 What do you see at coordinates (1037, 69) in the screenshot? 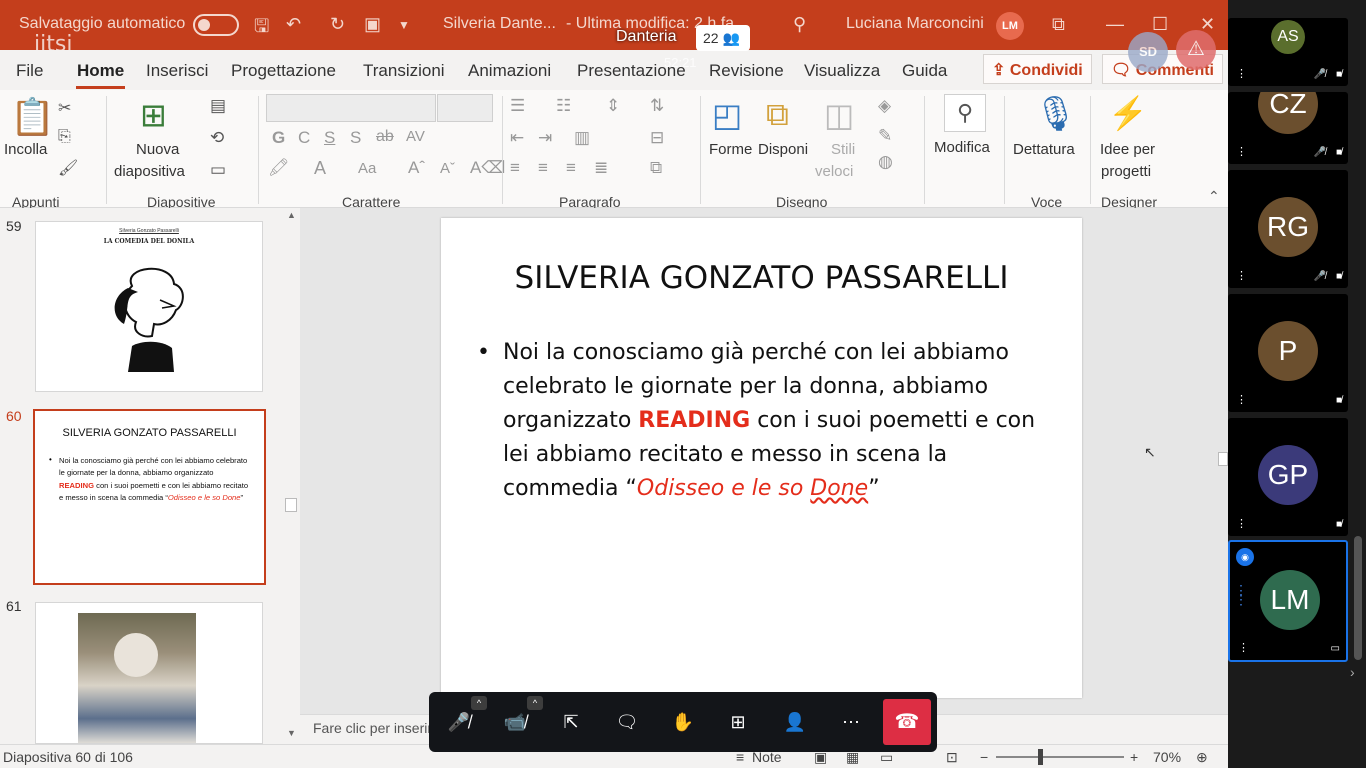
I see `share-button: ⇪ Condividi` at bounding box center [1037, 69].